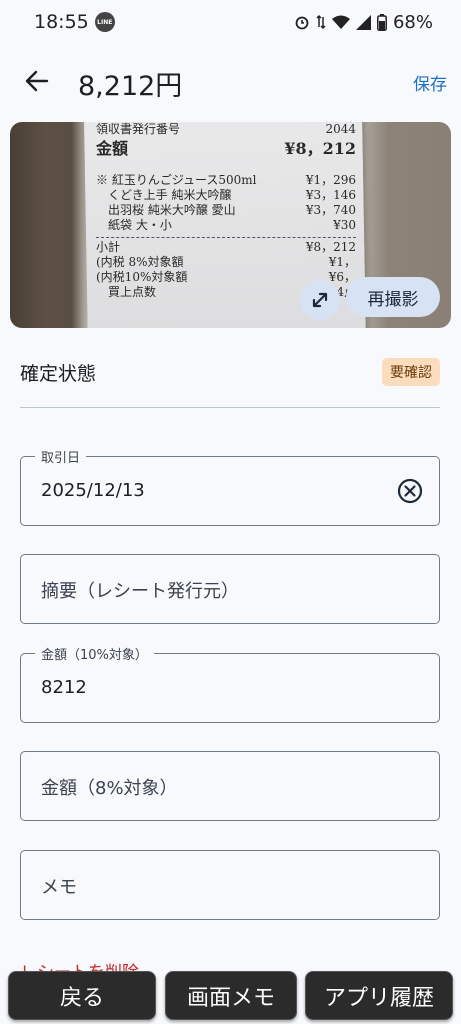  I want to click on nav-screen-memo-button: 画面メモ, so click(231, 995).